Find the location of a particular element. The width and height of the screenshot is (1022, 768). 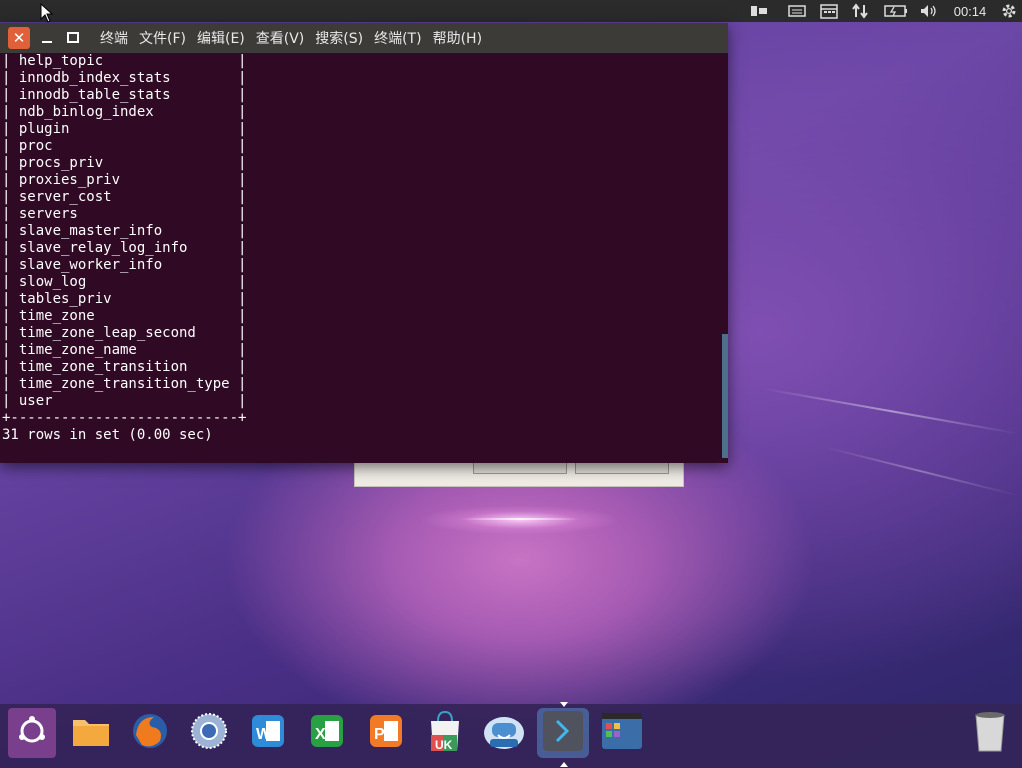

gear-icon is located at coordinates (1009, 11).